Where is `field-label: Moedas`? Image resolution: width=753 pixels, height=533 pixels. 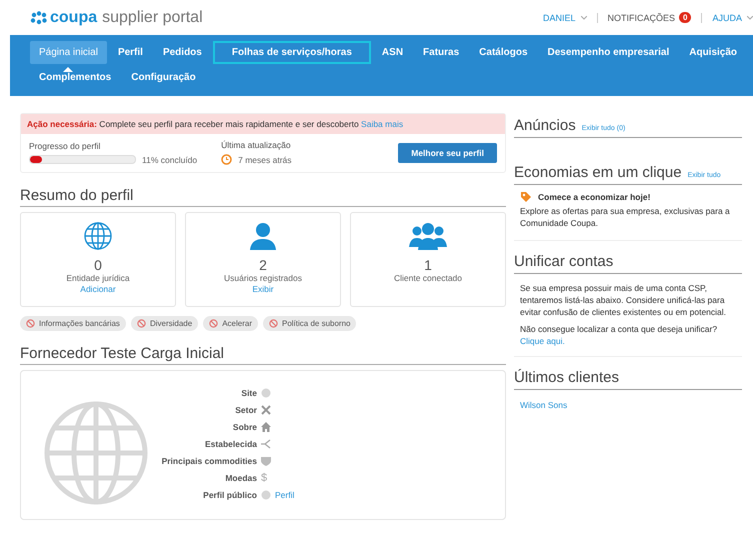
field-label: Moedas is located at coordinates (240, 477).